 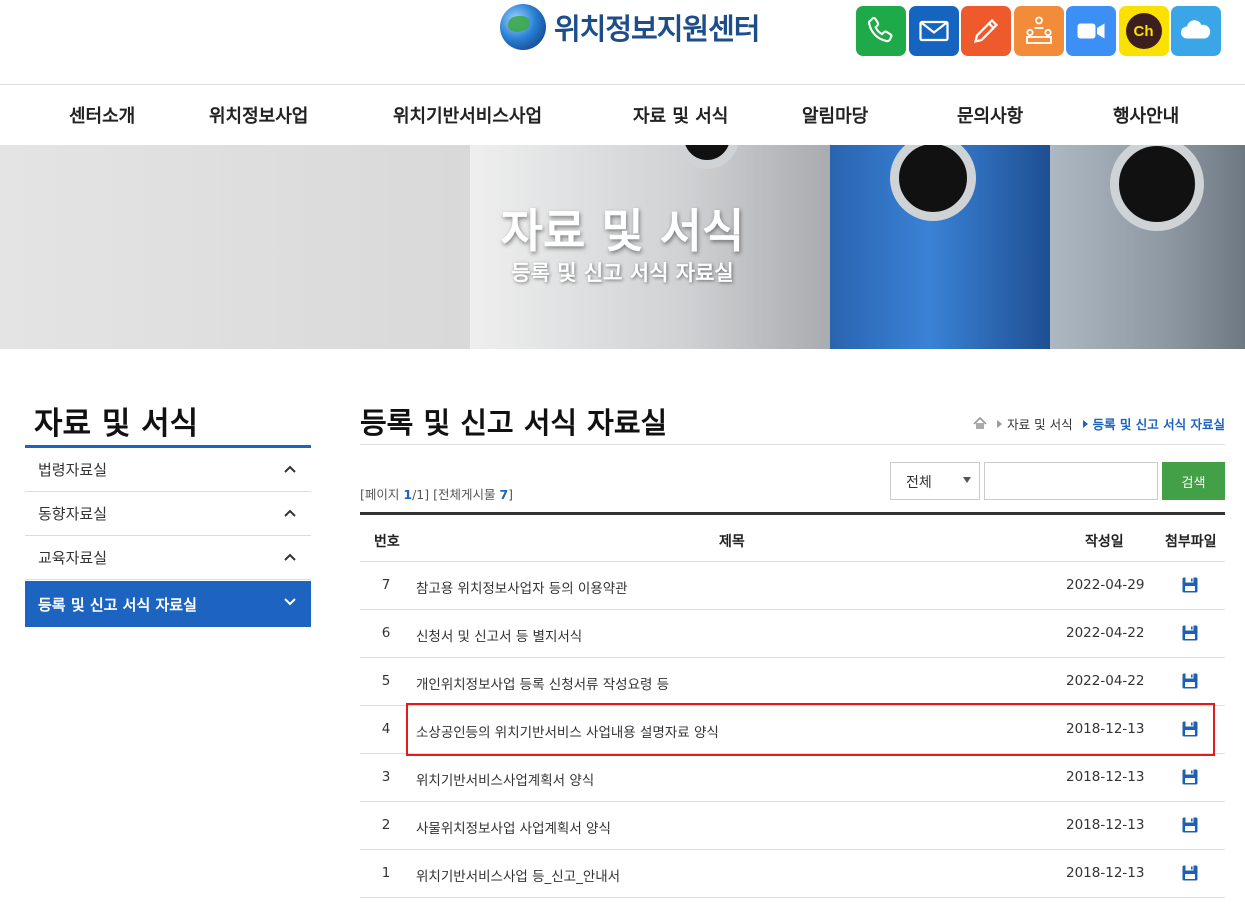 What do you see at coordinates (792, 682) in the screenshot?
I see `table-row: 5 개인위치정보사업 등록 신청서류 작성요령 등 2022-04-22` at bounding box center [792, 682].